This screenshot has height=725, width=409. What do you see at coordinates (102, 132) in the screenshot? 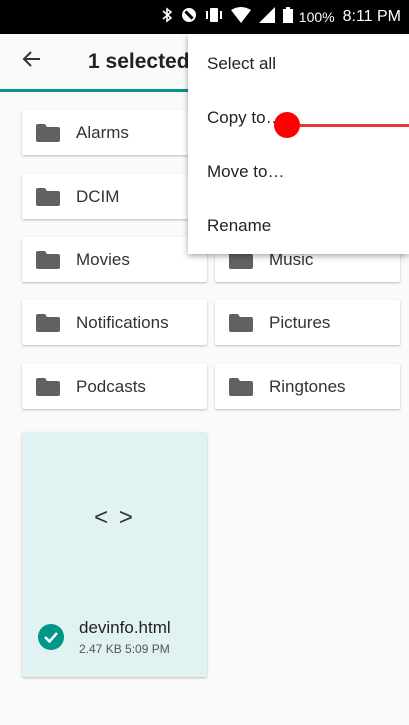
I see `folder-label: Alarms` at bounding box center [102, 132].